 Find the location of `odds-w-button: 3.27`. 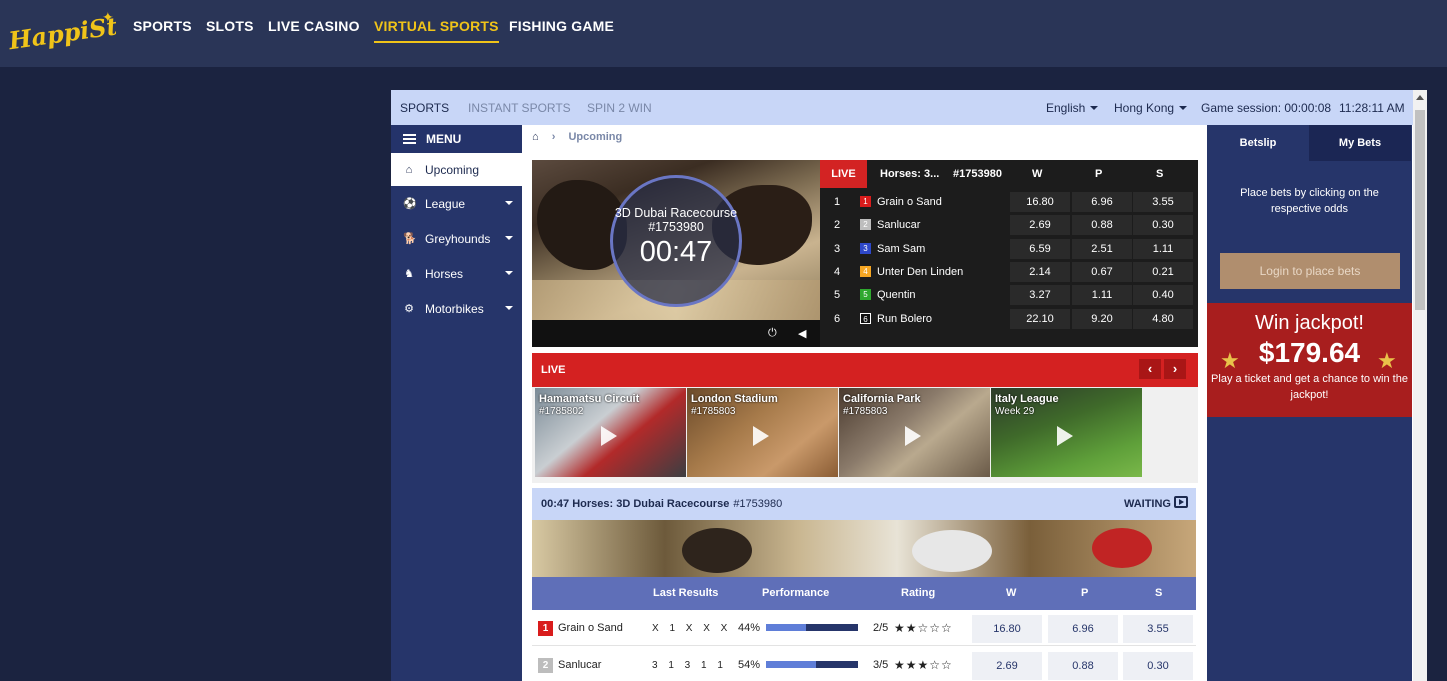

odds-w-button: 3.27 is located at coordinates (1040, 295).